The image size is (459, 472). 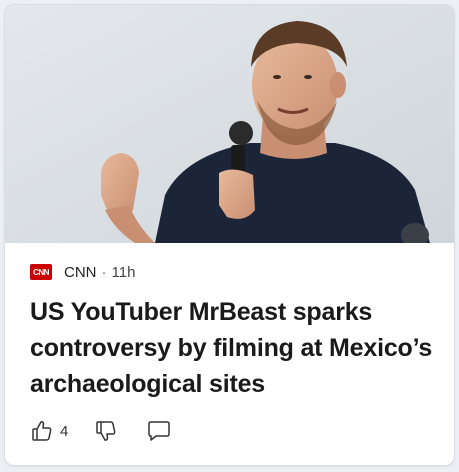 I want to click on thumbs-down-icon, so click(x=106, y=431).